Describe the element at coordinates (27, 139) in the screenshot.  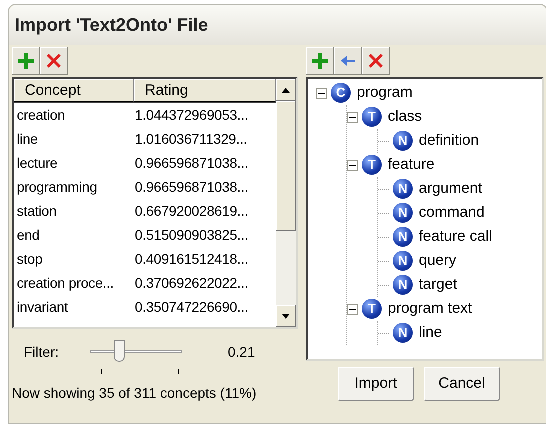
I see `table-cell-text: line` at that location.